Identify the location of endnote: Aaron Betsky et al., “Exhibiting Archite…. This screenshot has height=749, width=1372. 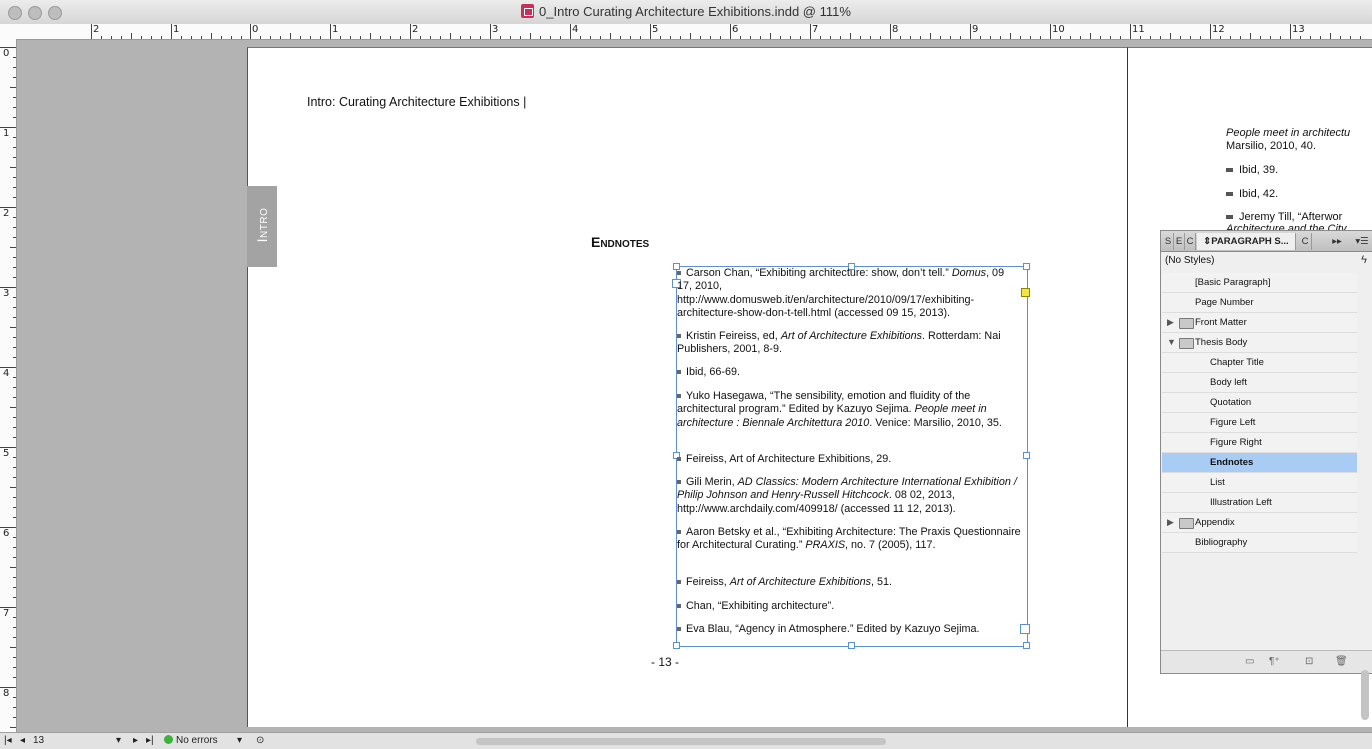
(849, 539).